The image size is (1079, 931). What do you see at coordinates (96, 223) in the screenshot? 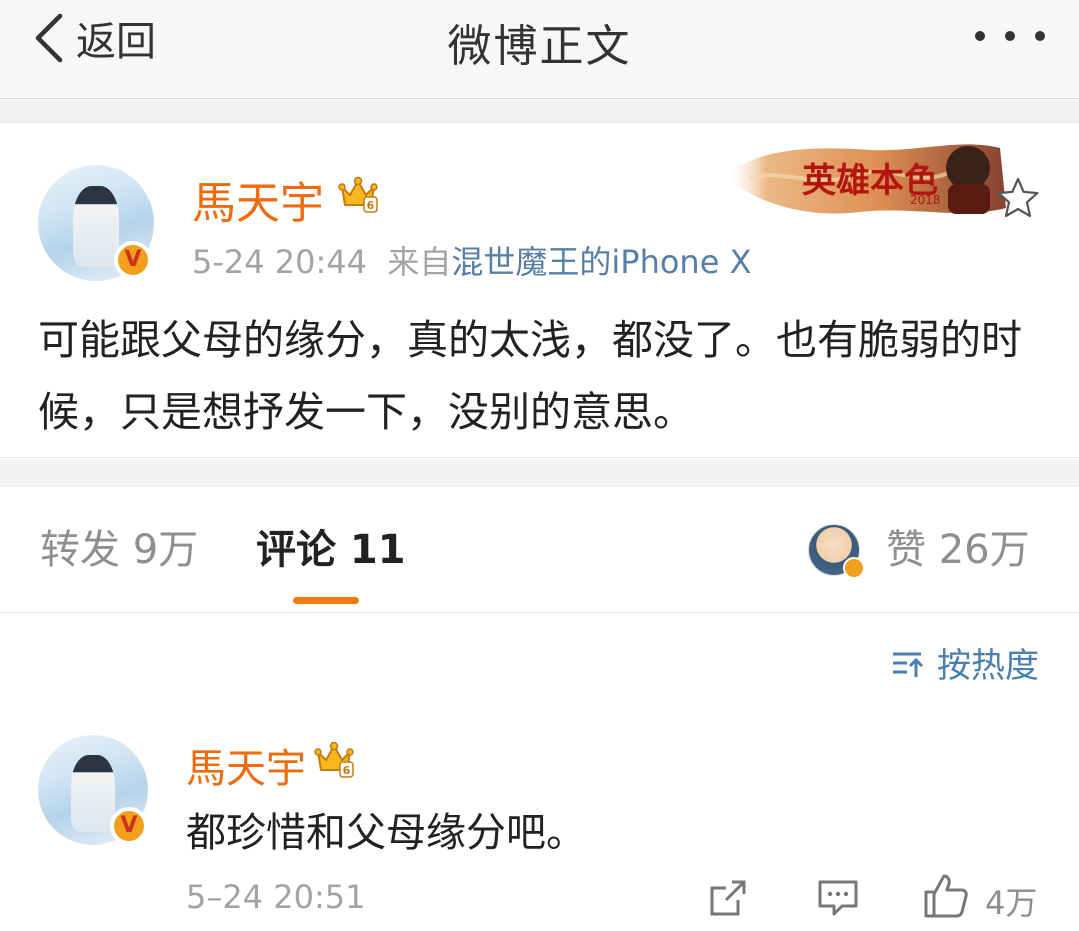
I see `author-avatar: V` at bounding box center [96, 223].